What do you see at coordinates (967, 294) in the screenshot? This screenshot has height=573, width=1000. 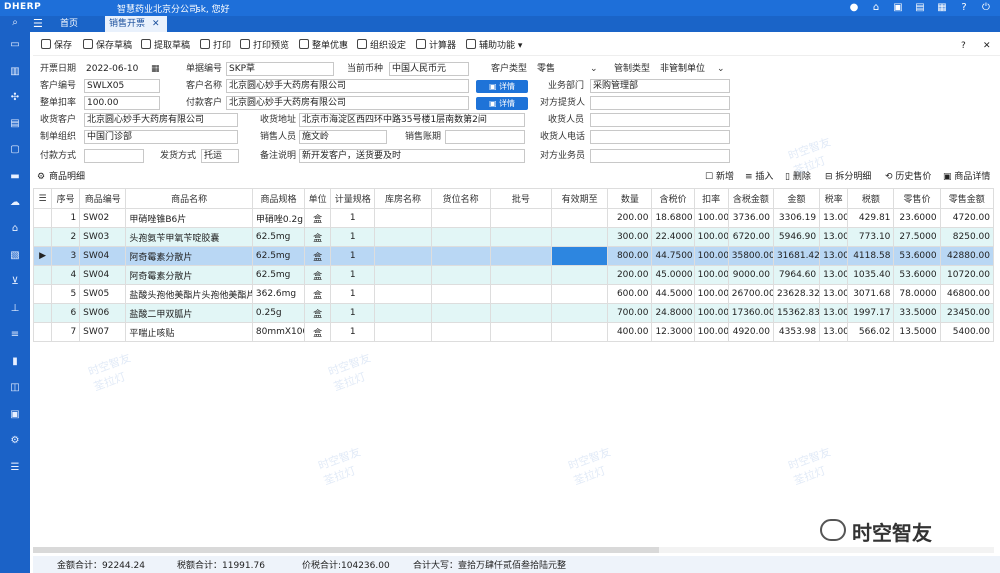 I see `table-cell: 46800.00` at bounding box center [967, 294].